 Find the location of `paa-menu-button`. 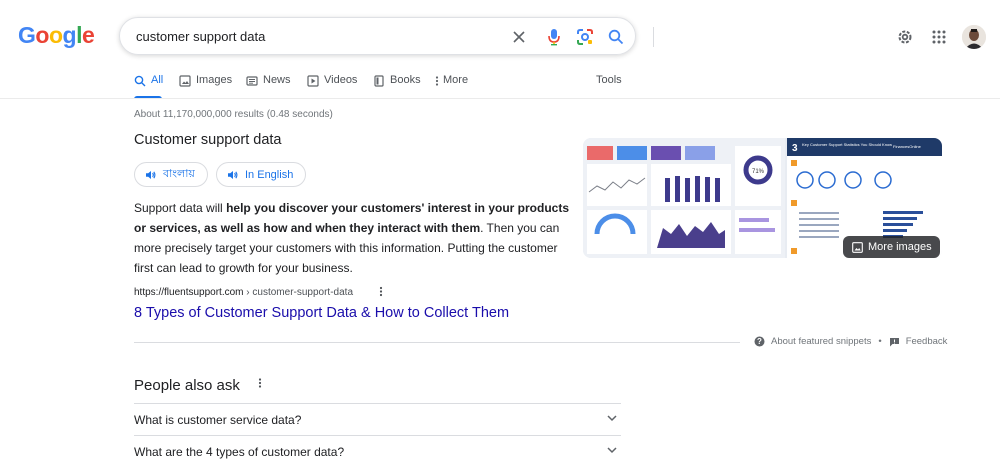

paa-menu-button is located at coordinates (260, 384).